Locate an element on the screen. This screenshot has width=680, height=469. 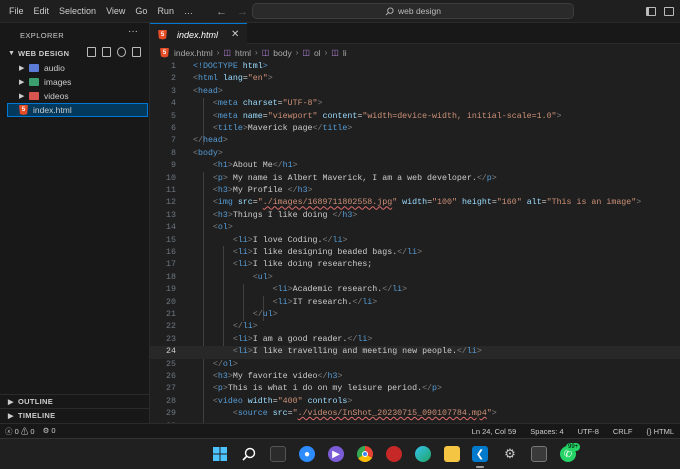
explorer-more-icon: ··· is located at coordinates (133, 31).